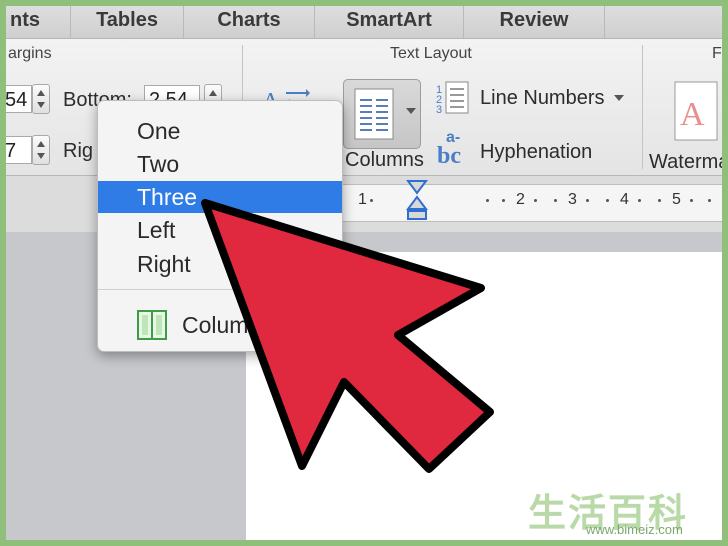 The image size is (728, 546). I want to click on watermark-url: www.bimeiz.com, so click(634, 529).